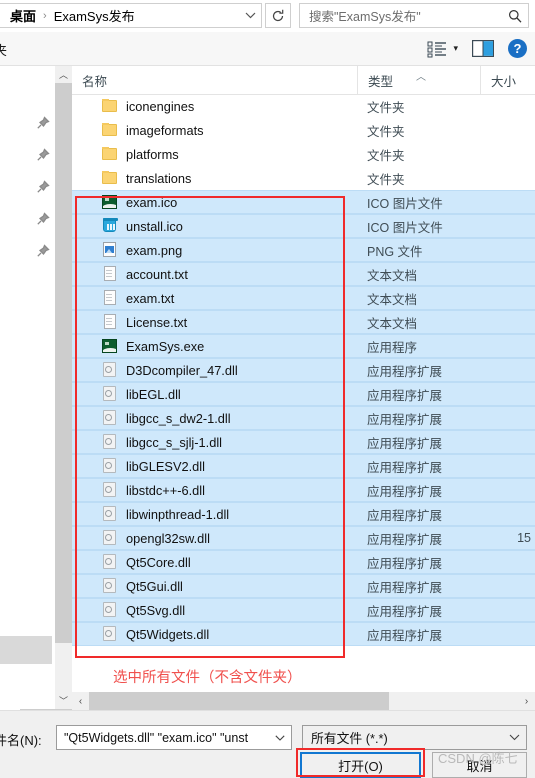 The height and width of the screenshot is (778, 535). What do you see at coordinates (303, 442) in the screenshot?
I see `table-row: libgcc_s_sjlj-1.dll 应用程序扩展` at bounding box center [303, 442].